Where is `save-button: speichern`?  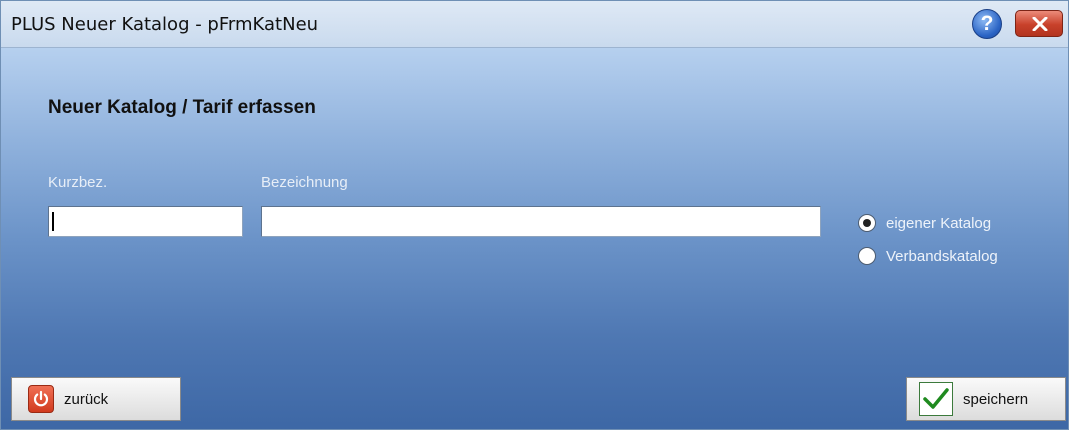
save-button: speichern is located at coordinates (986, 399).